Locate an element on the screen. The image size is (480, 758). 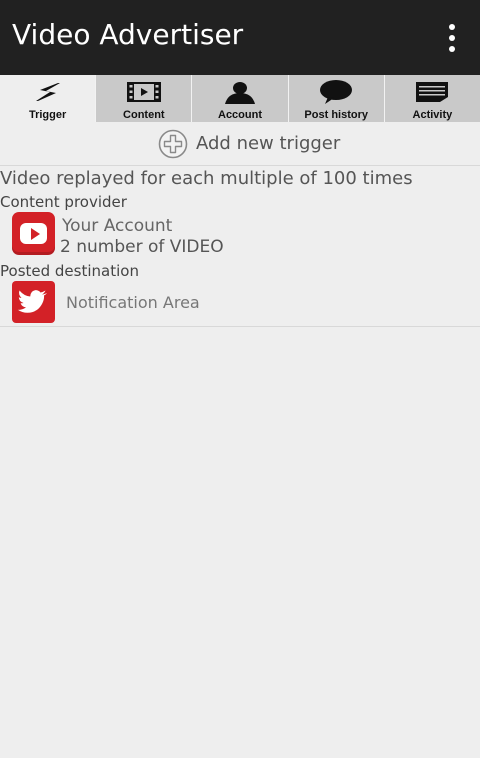
notepad-icon is located at coordinates (432, 92).